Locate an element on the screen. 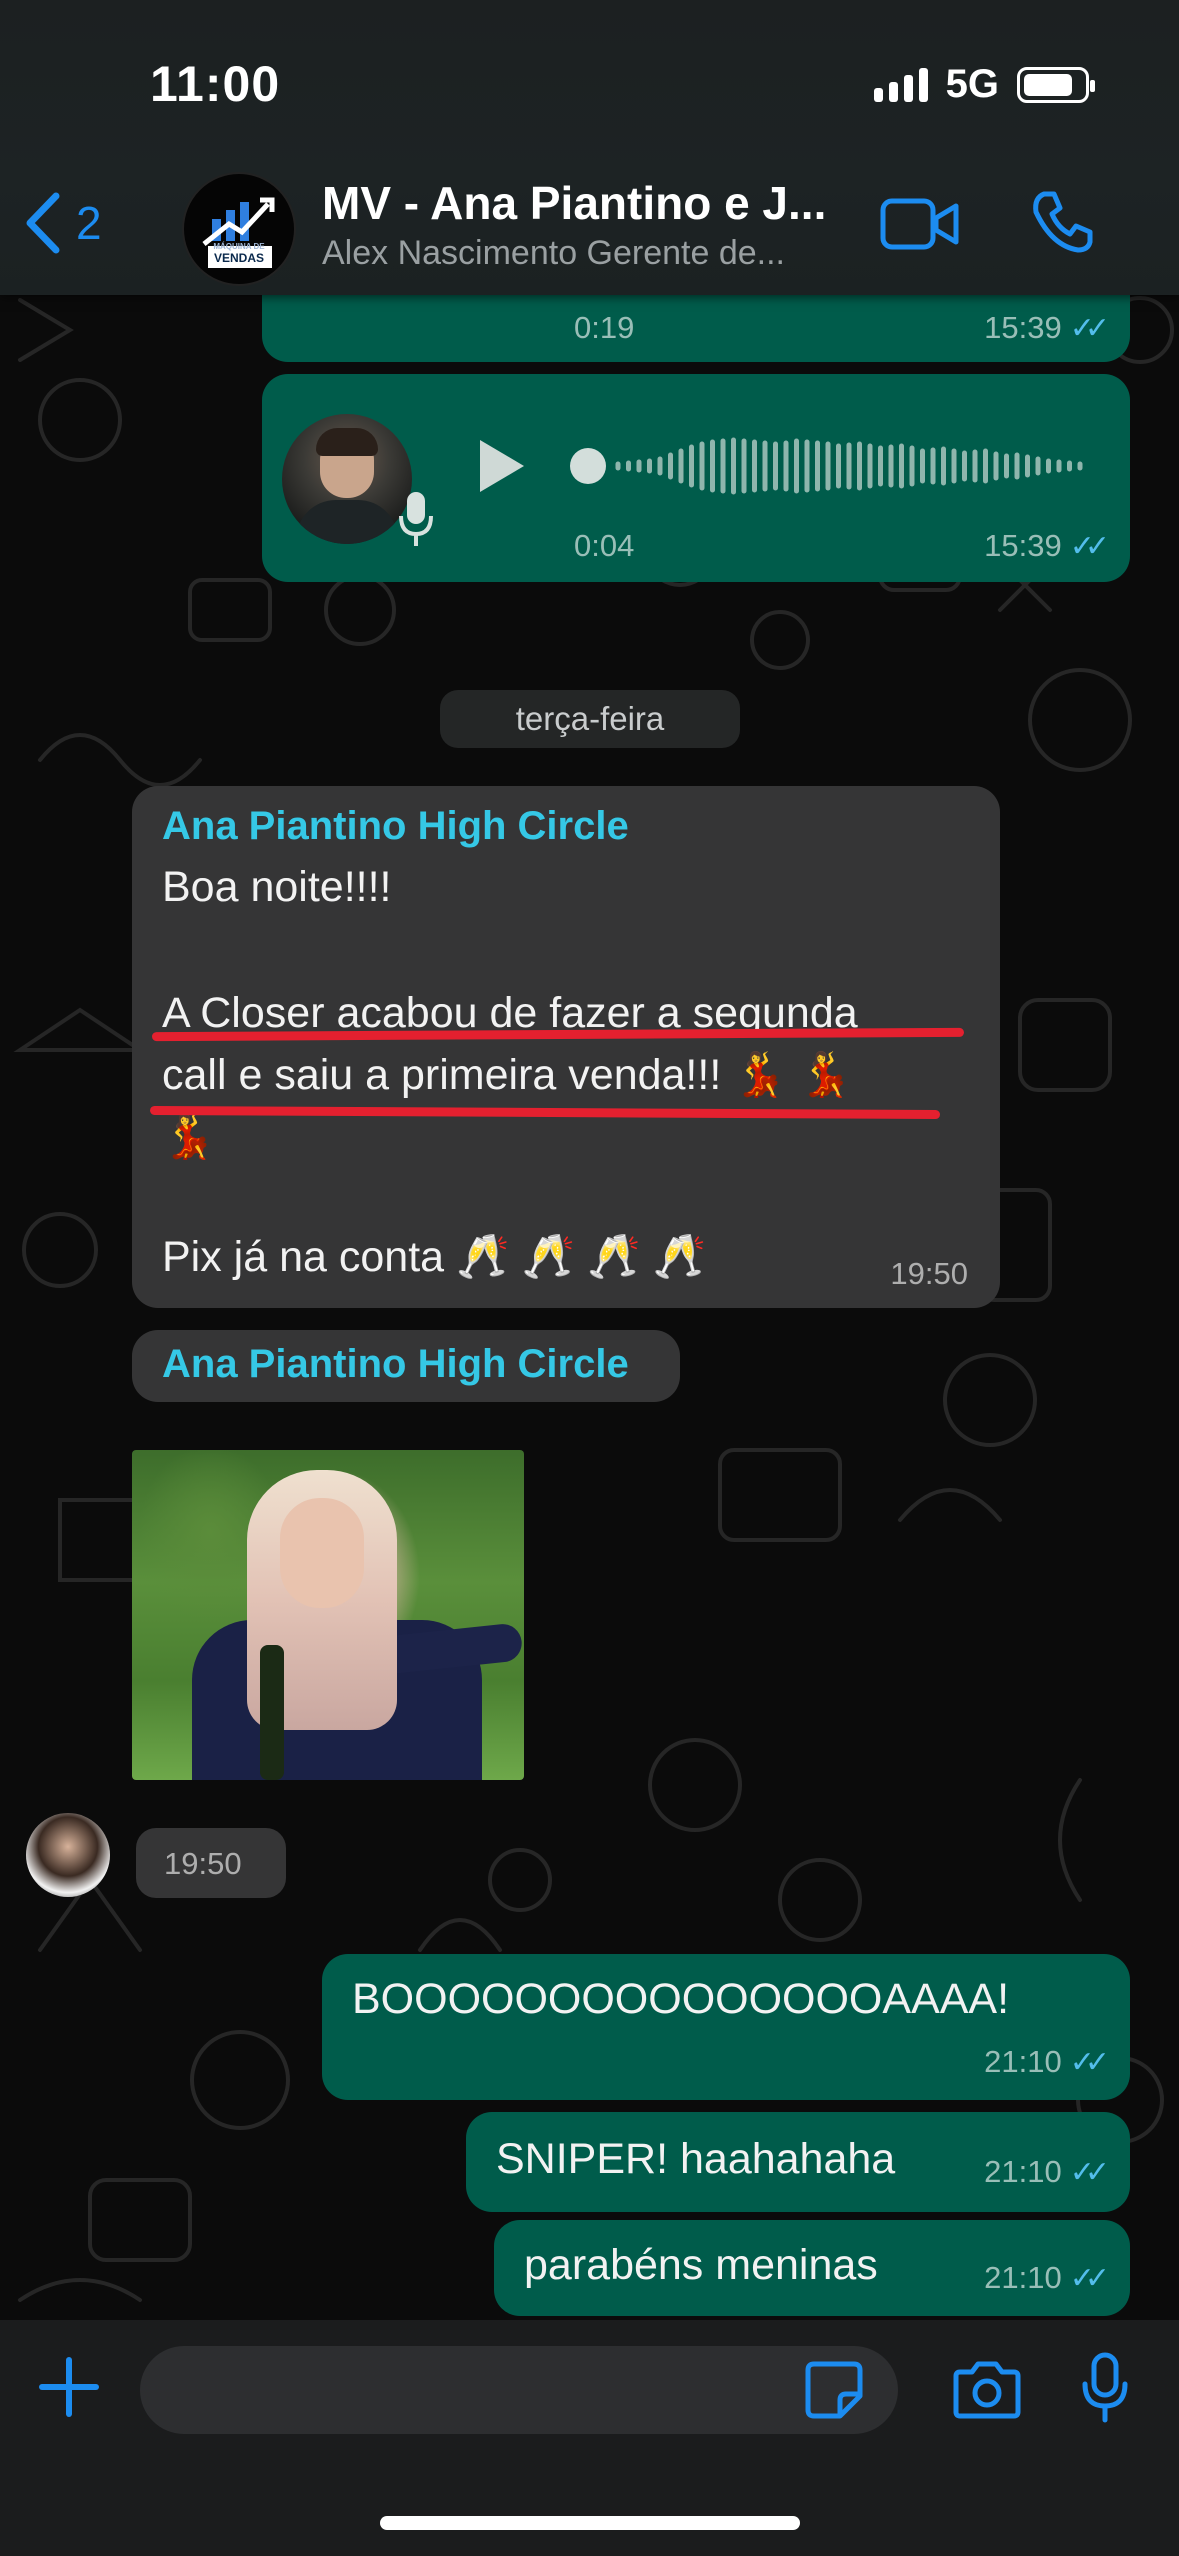 The height and width of the screenshot is (2556, 1179). status-indicators: 5G is located at coordinates (984, 84).